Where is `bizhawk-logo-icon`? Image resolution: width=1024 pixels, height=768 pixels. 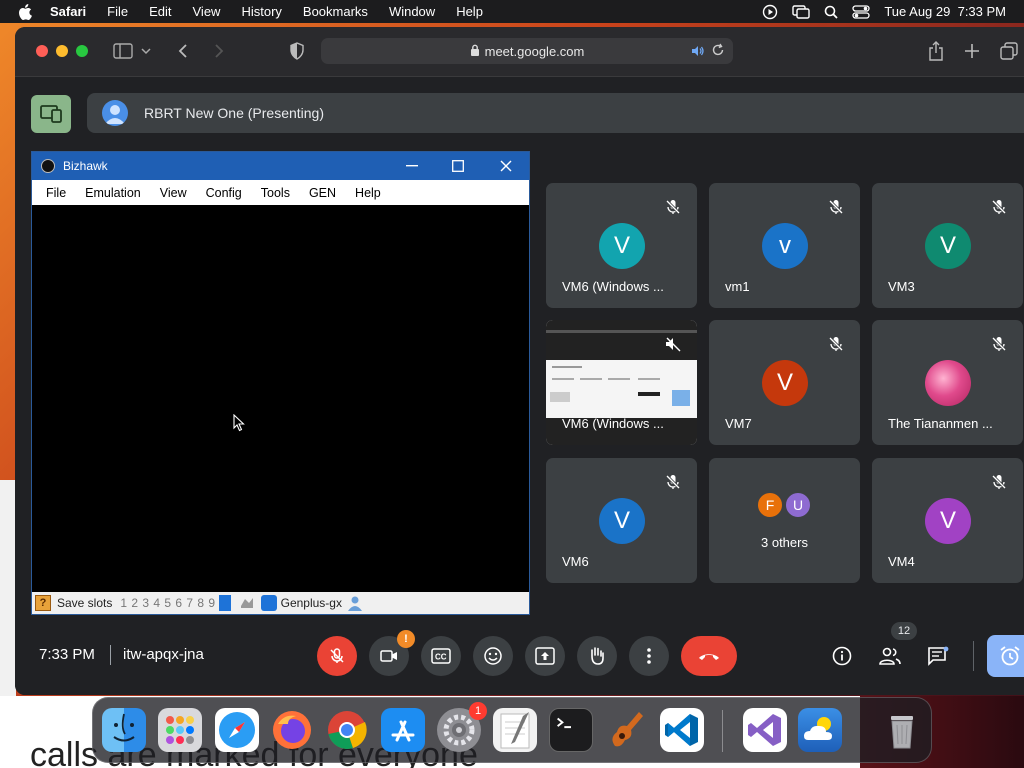 bizhawk-logo-icon is located at coordinates (48, 166).